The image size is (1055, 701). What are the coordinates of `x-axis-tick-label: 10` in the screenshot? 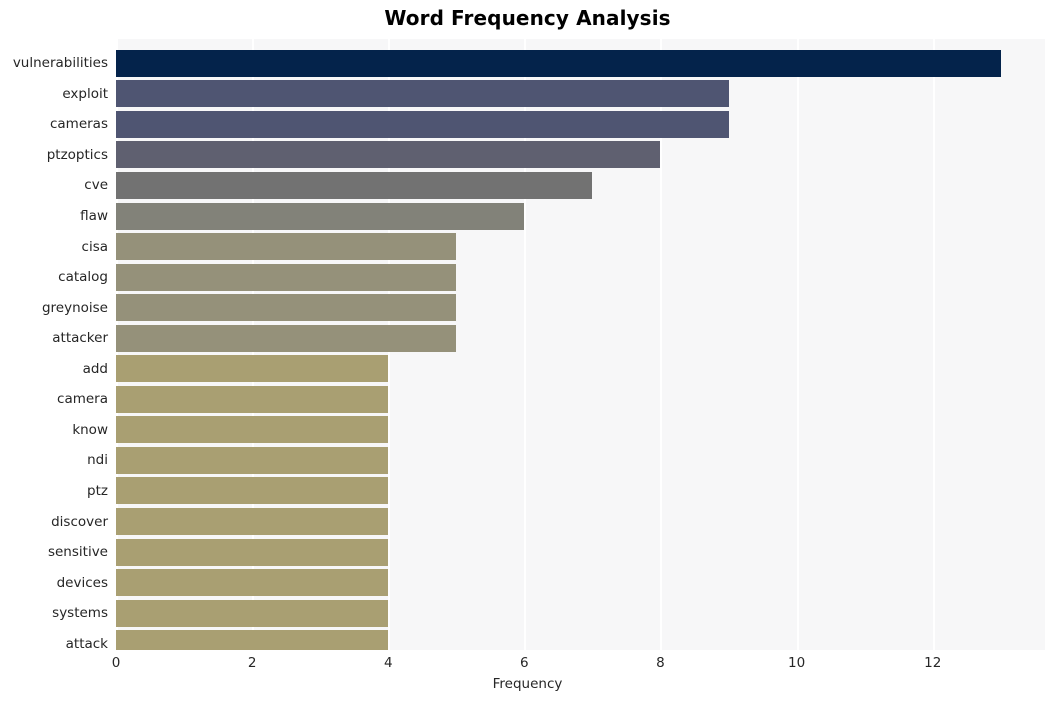 It's located at (796, 663).